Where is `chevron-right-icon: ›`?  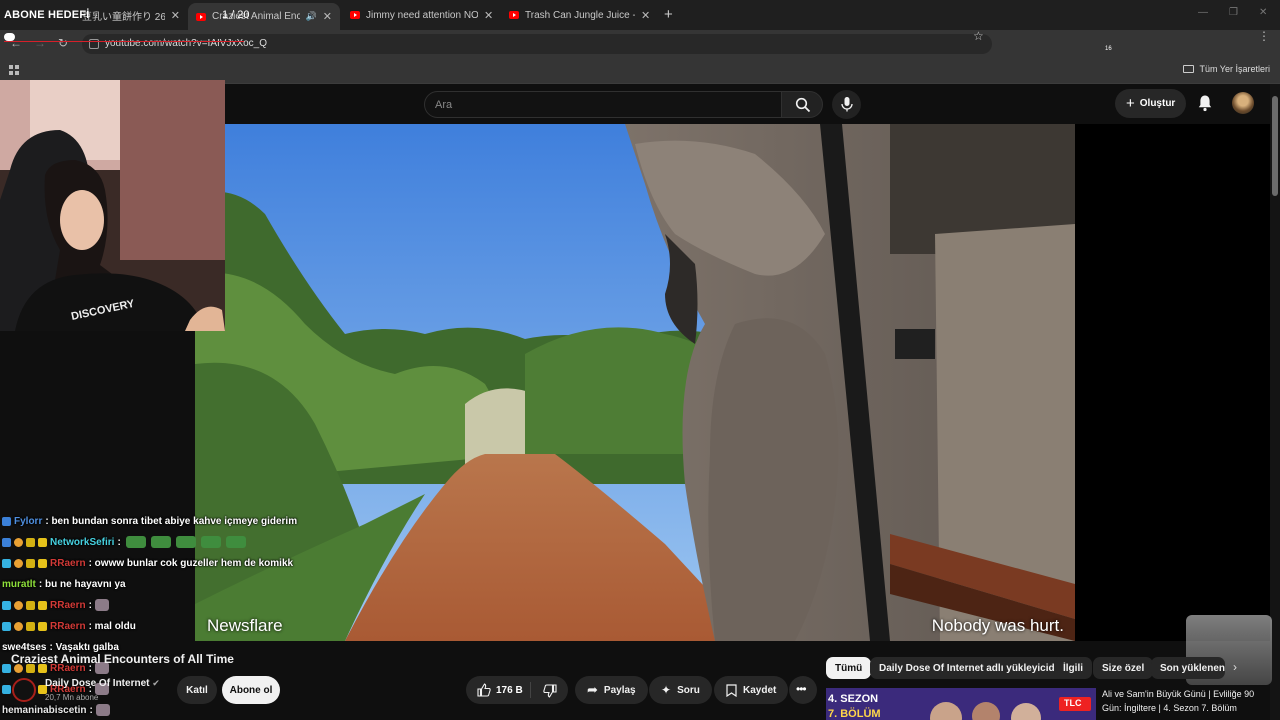
chevron-right-icon: › is located at coordinates (1242, 669).